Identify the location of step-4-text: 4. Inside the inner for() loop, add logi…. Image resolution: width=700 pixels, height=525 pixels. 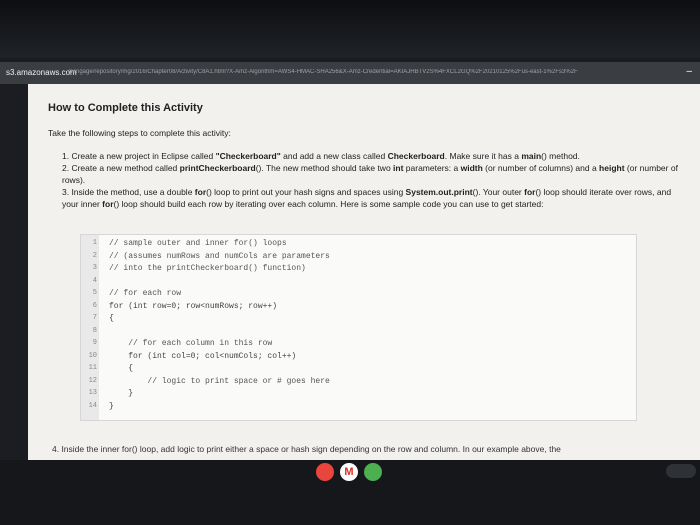
(306, 449).